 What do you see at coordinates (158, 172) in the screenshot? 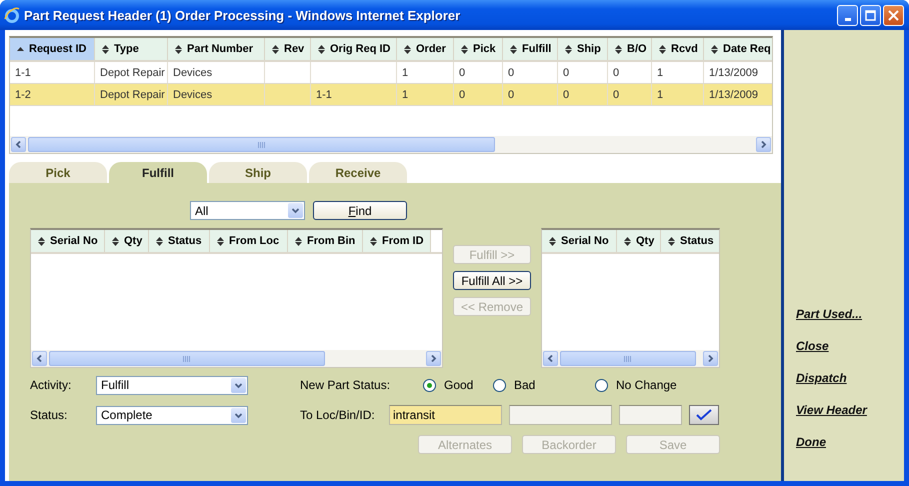
I see `tab: Fulfill` at bounding box center [158, 172].